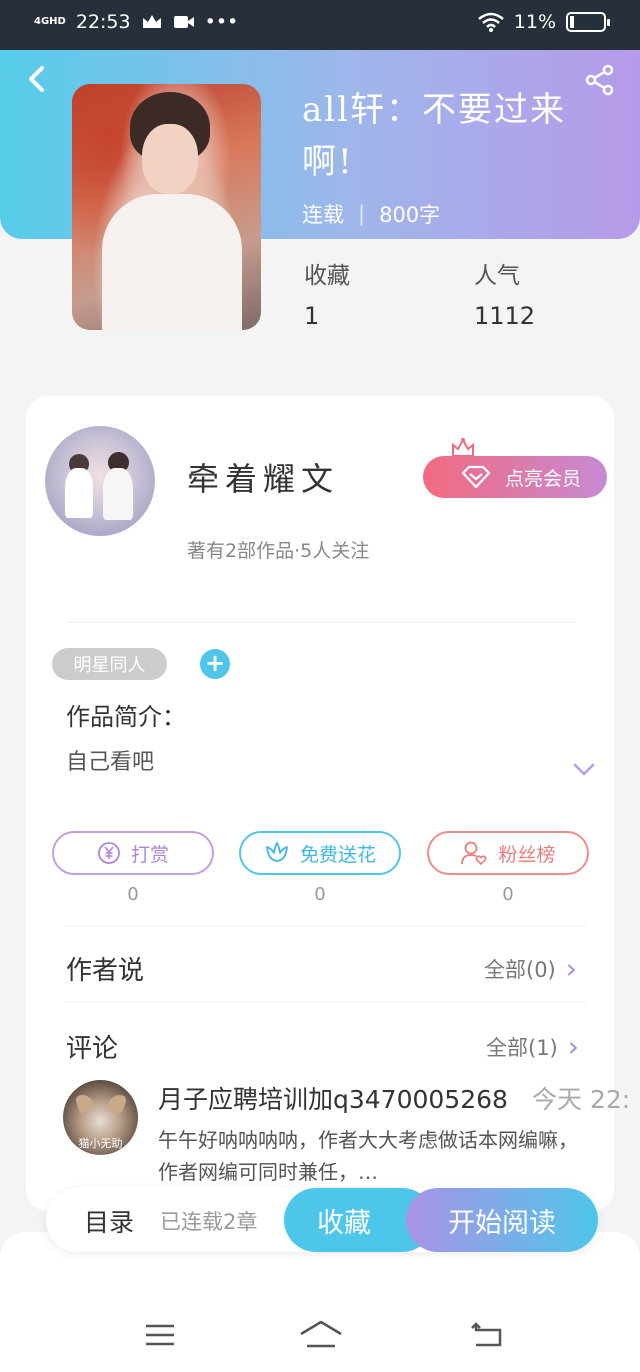  What do you see at coordinates (105, 971) in the screenshot?
I see `author-says-title: 作者说` at bounding box center [105, 971].